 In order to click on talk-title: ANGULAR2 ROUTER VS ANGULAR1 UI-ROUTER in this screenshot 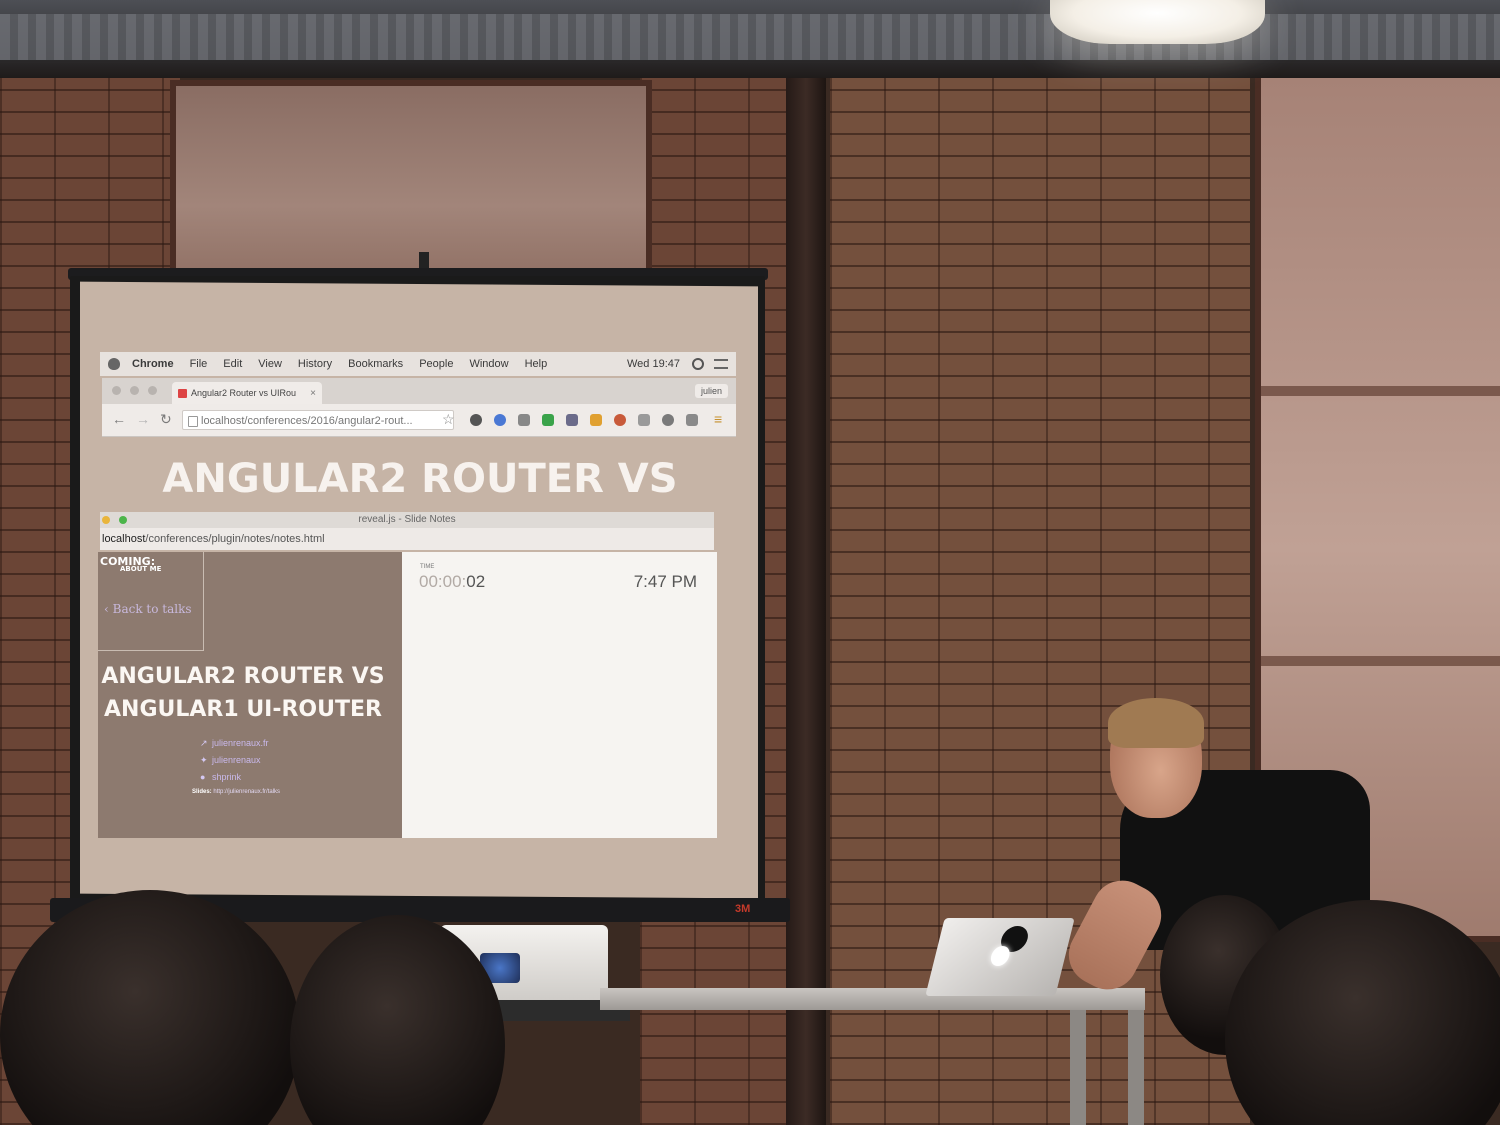, I will do `click(243, 693)`.